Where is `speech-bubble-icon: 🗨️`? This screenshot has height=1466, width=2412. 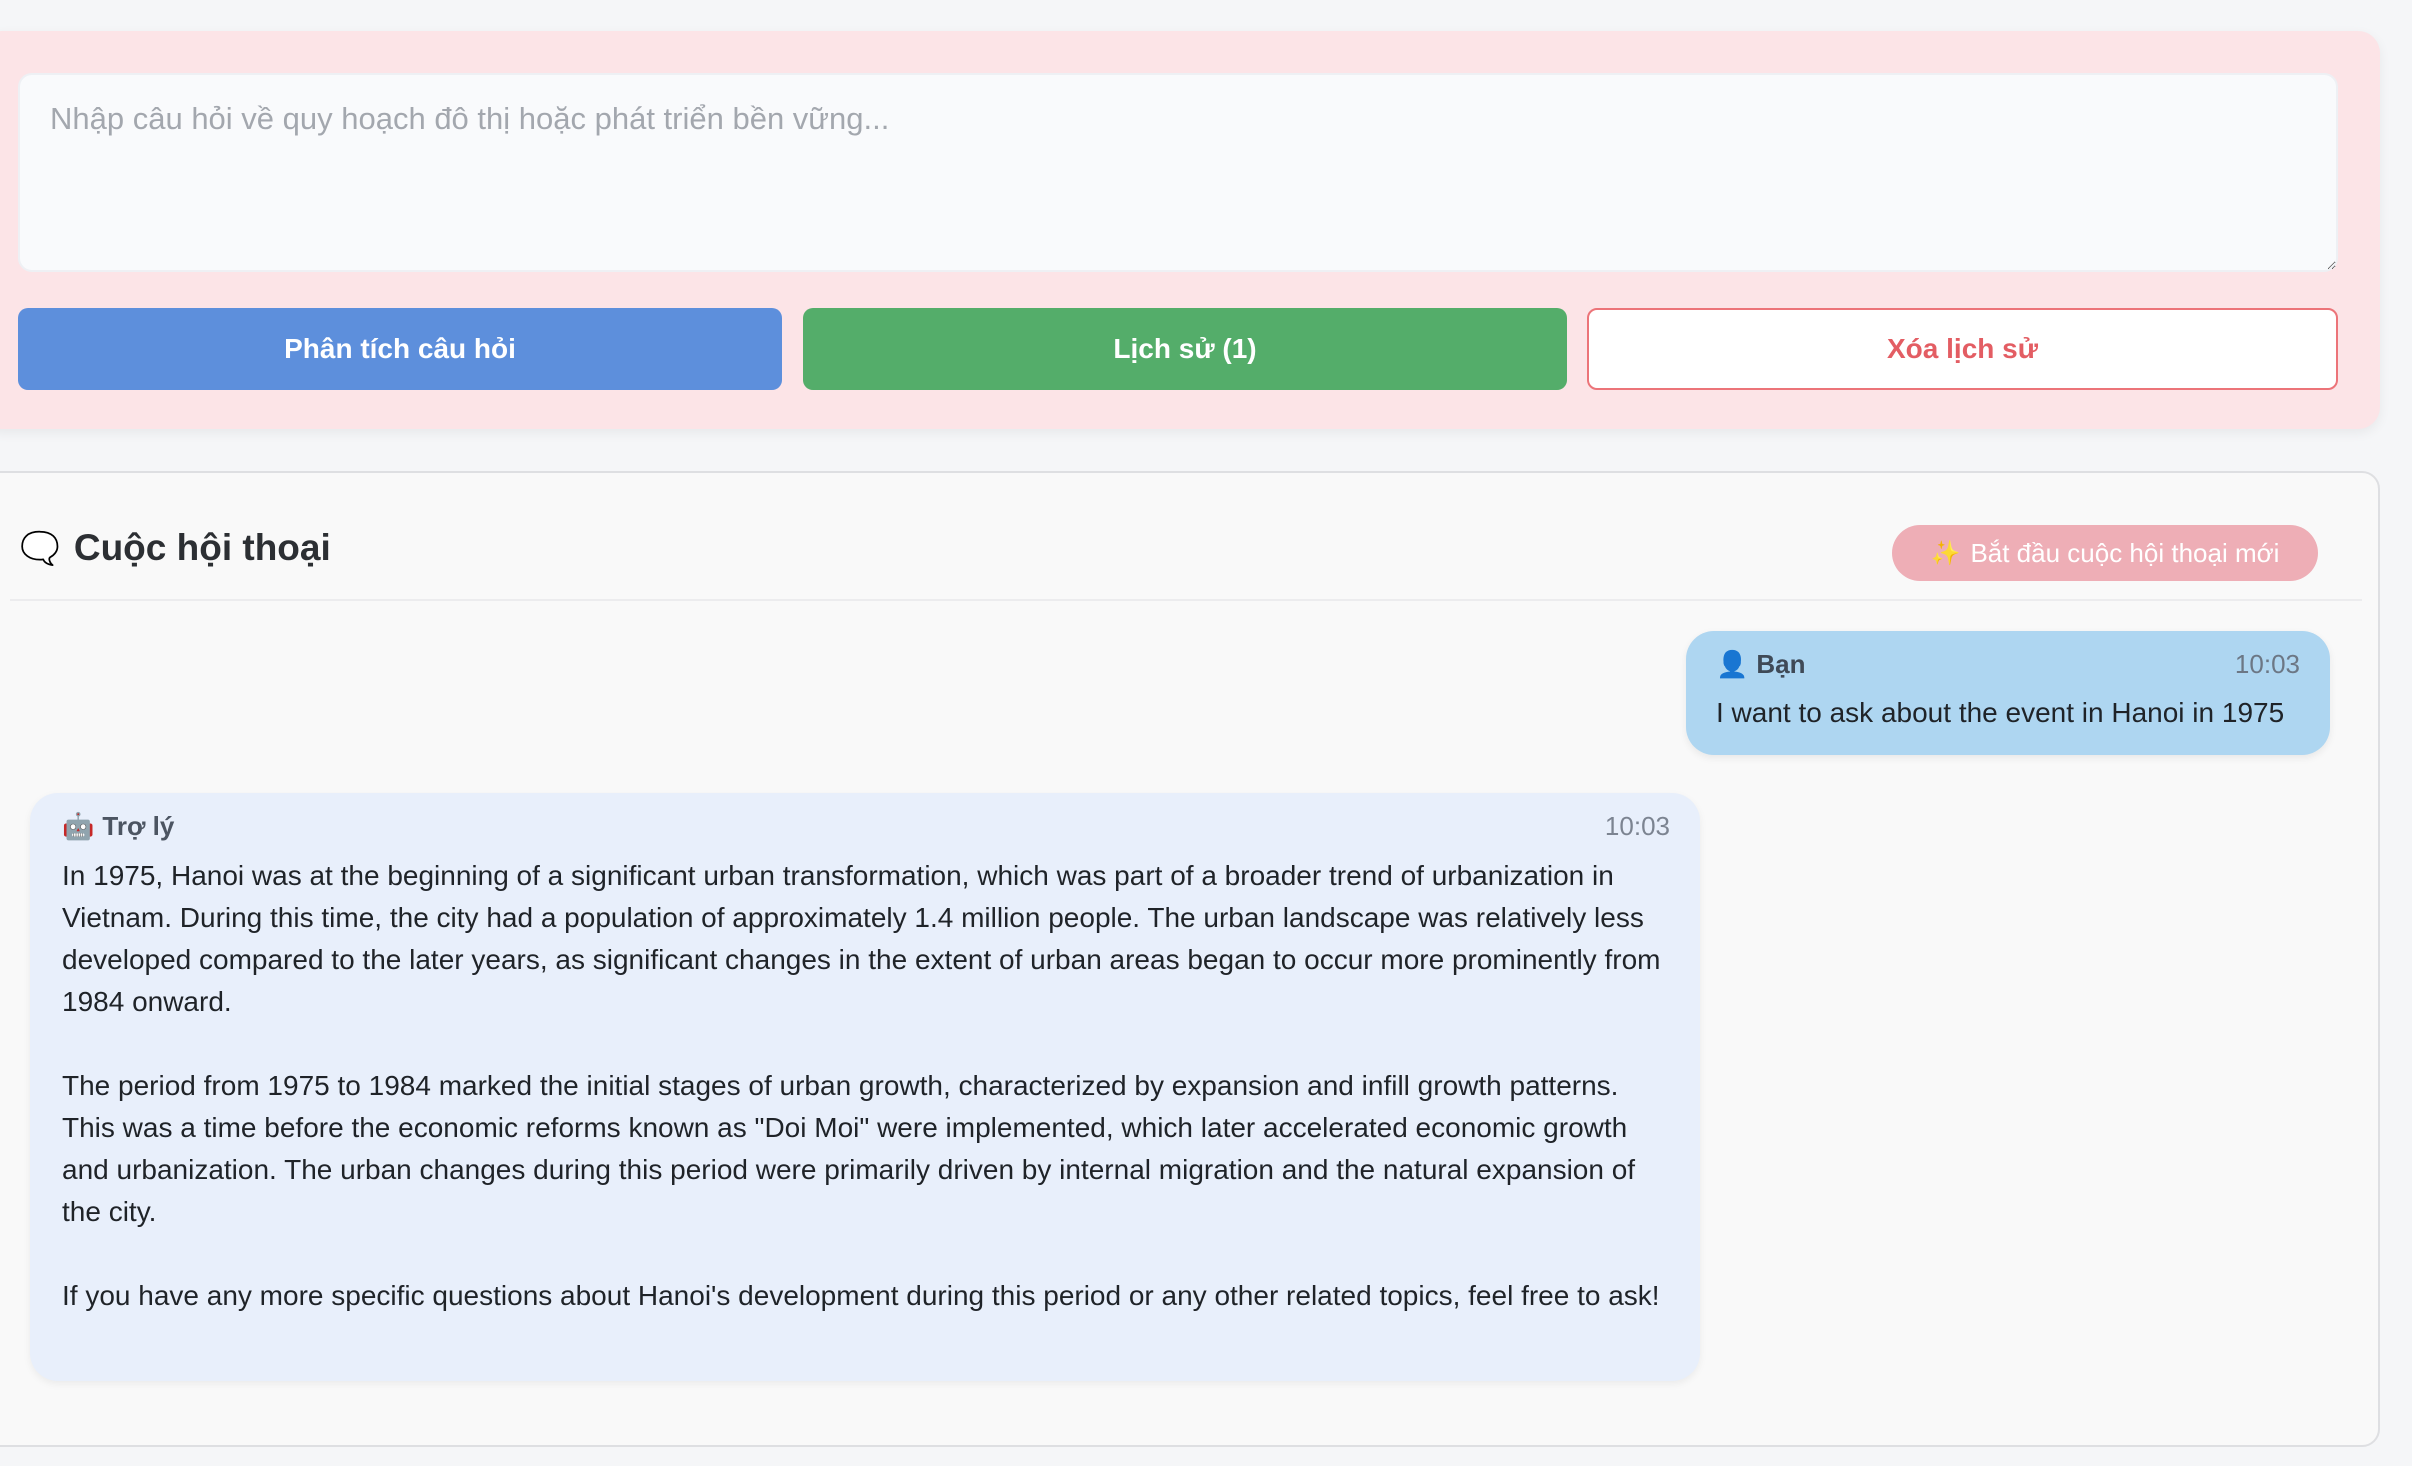 speech-bubble-icon: 🗨️ is located at coordinates (40, 548).